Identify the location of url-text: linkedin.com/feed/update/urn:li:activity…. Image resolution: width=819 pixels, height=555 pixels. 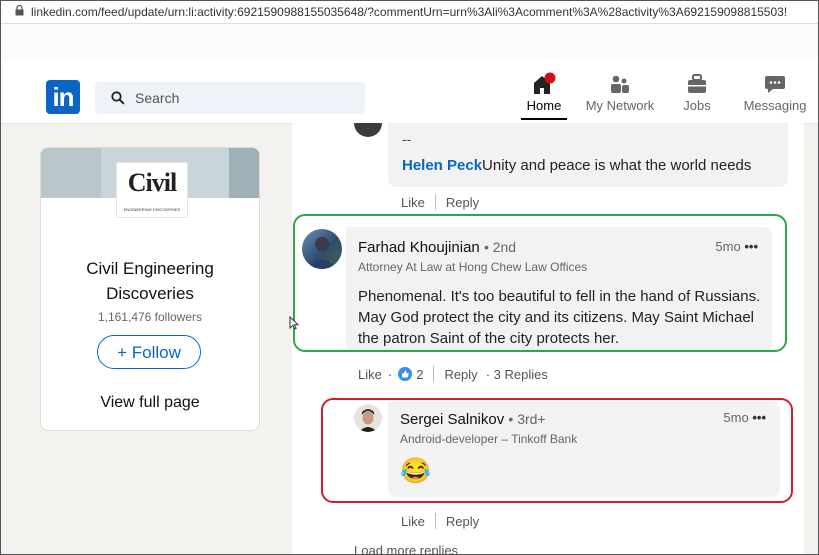
(409, 12).